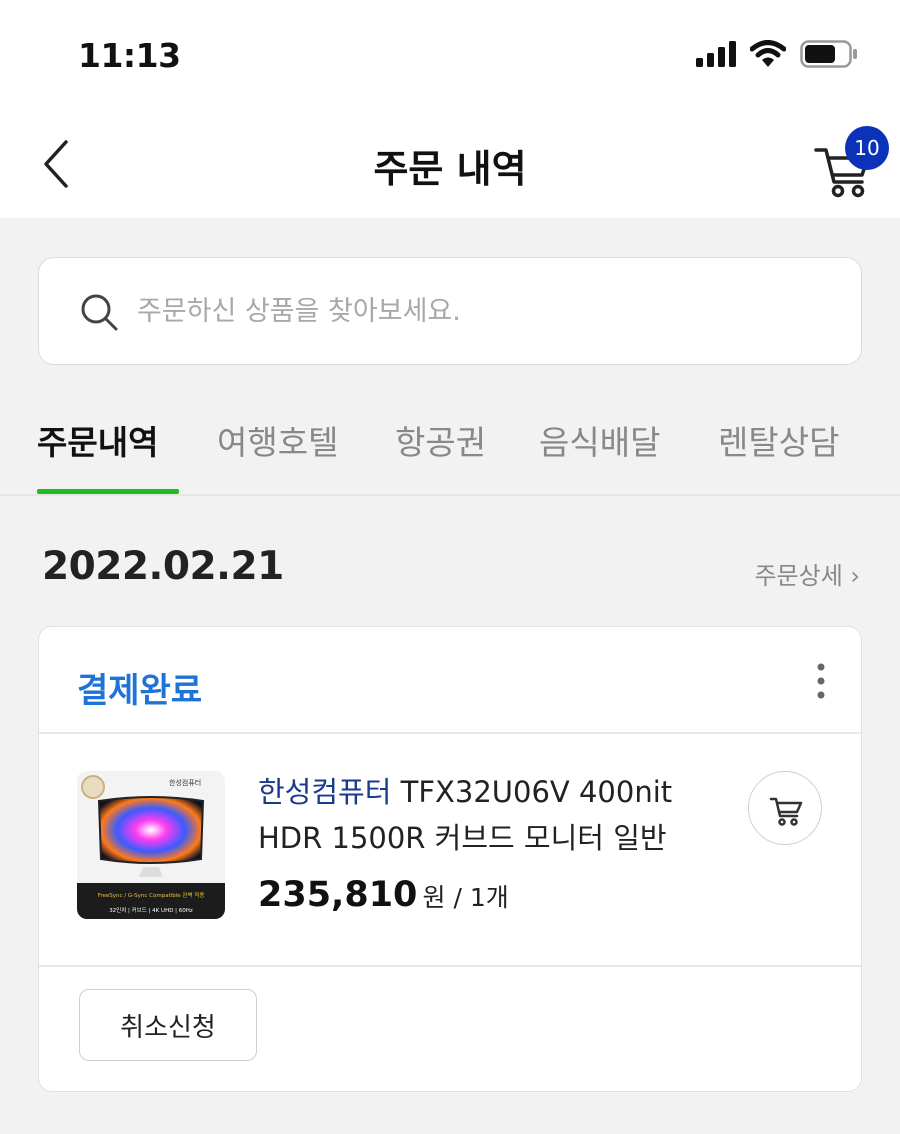  I want to click on wifi-icon, so click(768, 53).